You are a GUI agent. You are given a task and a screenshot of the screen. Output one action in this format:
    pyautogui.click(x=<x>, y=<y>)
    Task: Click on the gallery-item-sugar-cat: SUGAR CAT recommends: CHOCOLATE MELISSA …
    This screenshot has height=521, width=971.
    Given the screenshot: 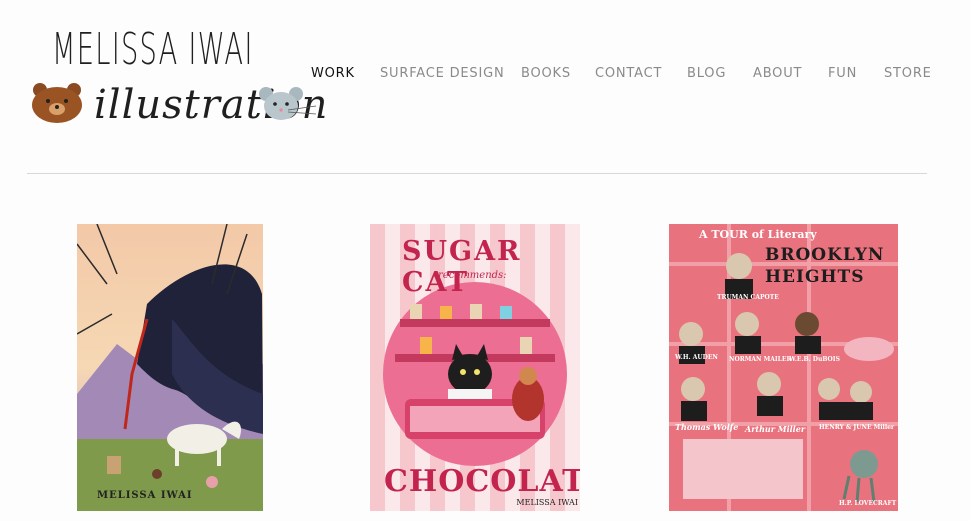 What is the action you would take?
    pyautogui.click(x=475, y=367)
    